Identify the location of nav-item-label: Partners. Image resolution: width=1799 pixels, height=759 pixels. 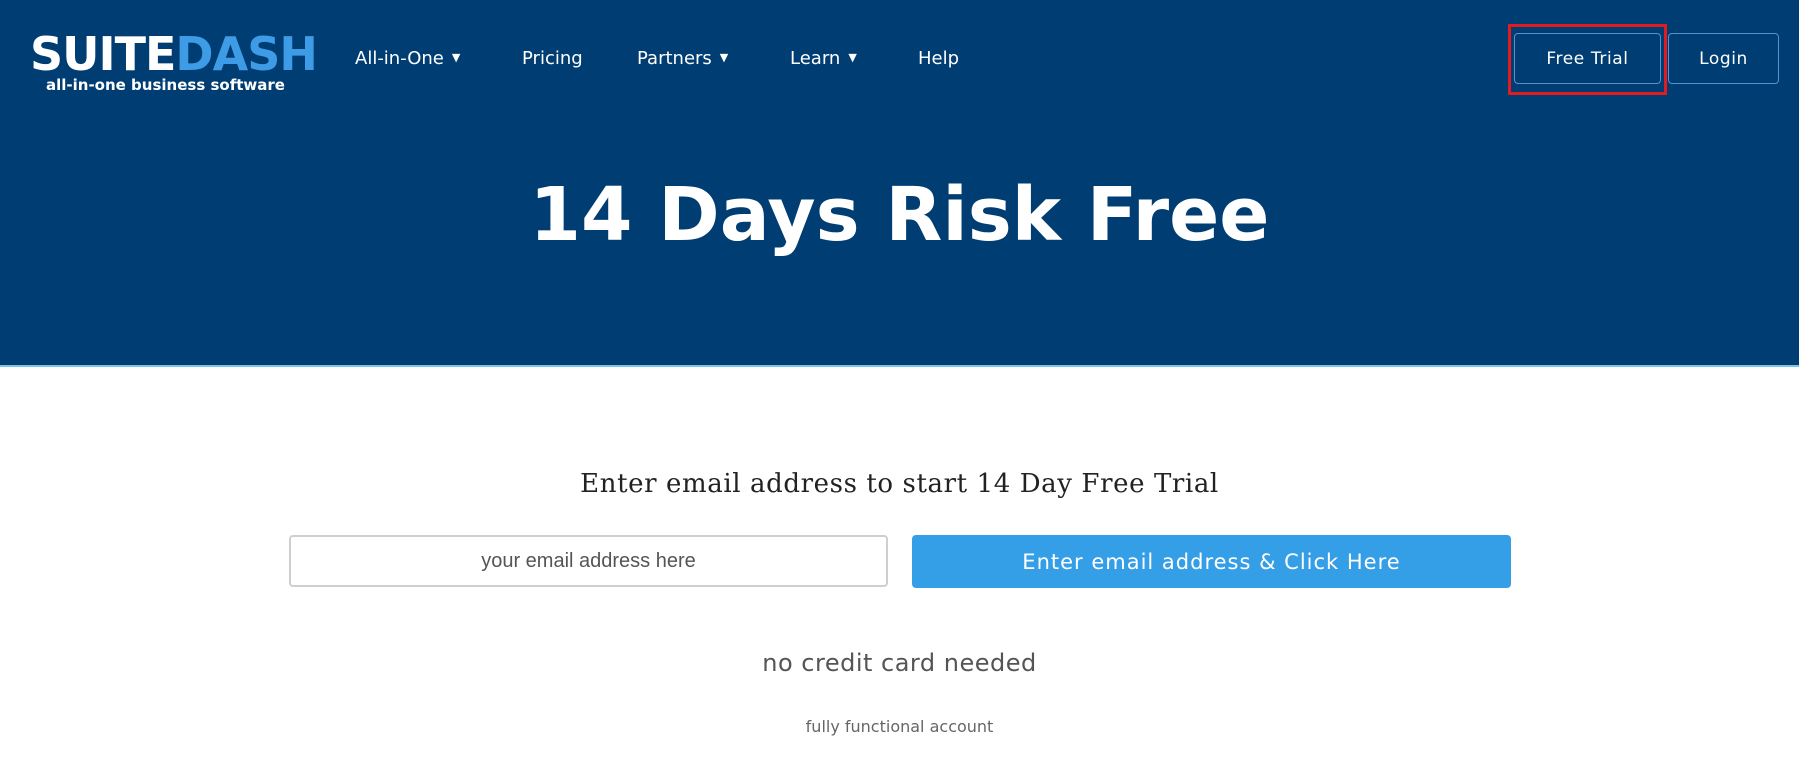
(674, 58).